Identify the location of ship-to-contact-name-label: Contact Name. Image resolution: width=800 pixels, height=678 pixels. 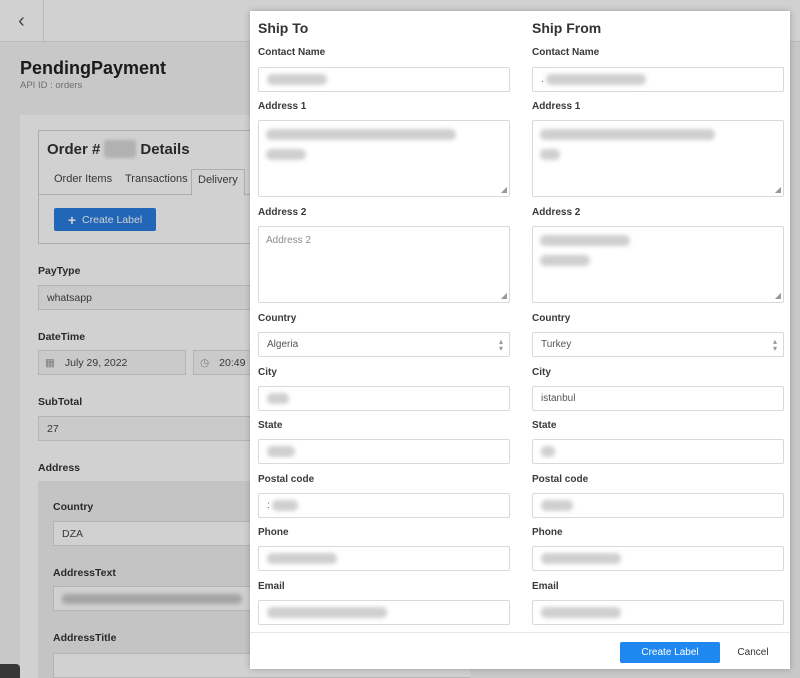
(292, 52).